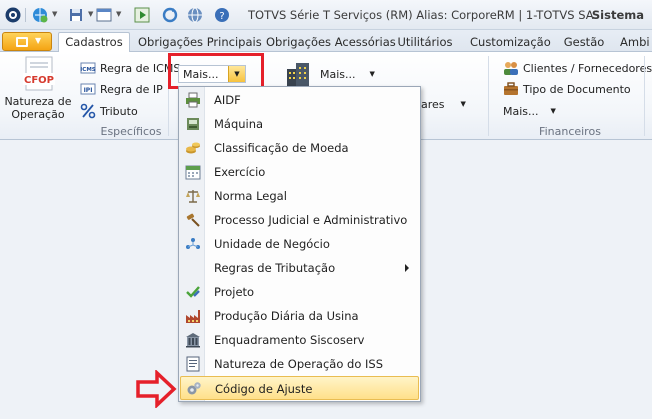 The width and height of the screenshot is (652, 419). I want to click on tab-obrigacoes-principais: Obrigações Principais, so click(200, 42).